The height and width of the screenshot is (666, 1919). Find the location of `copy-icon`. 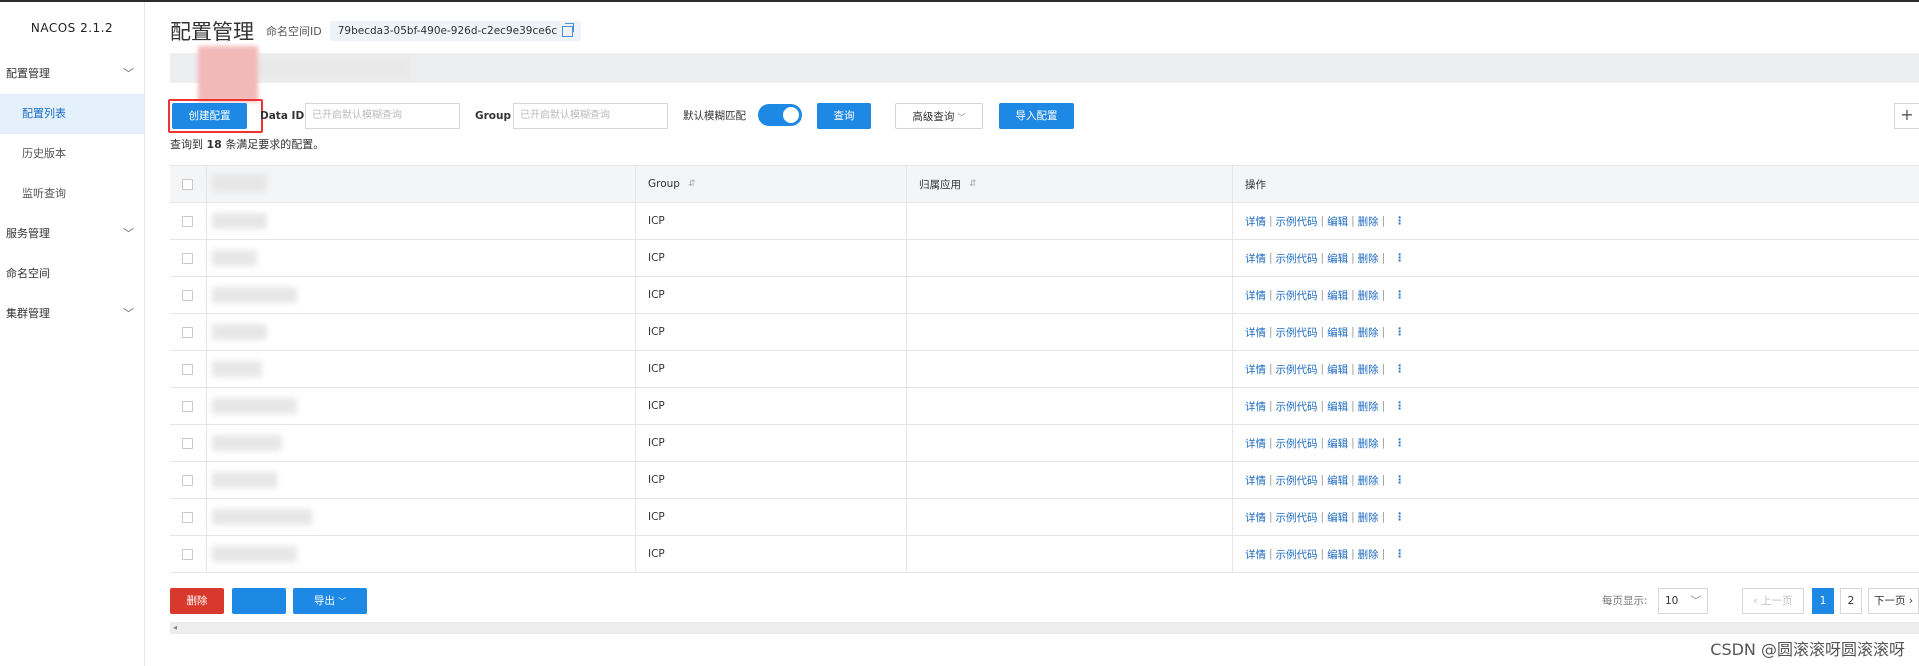

copy-icon is located at coordinates (568, 29).